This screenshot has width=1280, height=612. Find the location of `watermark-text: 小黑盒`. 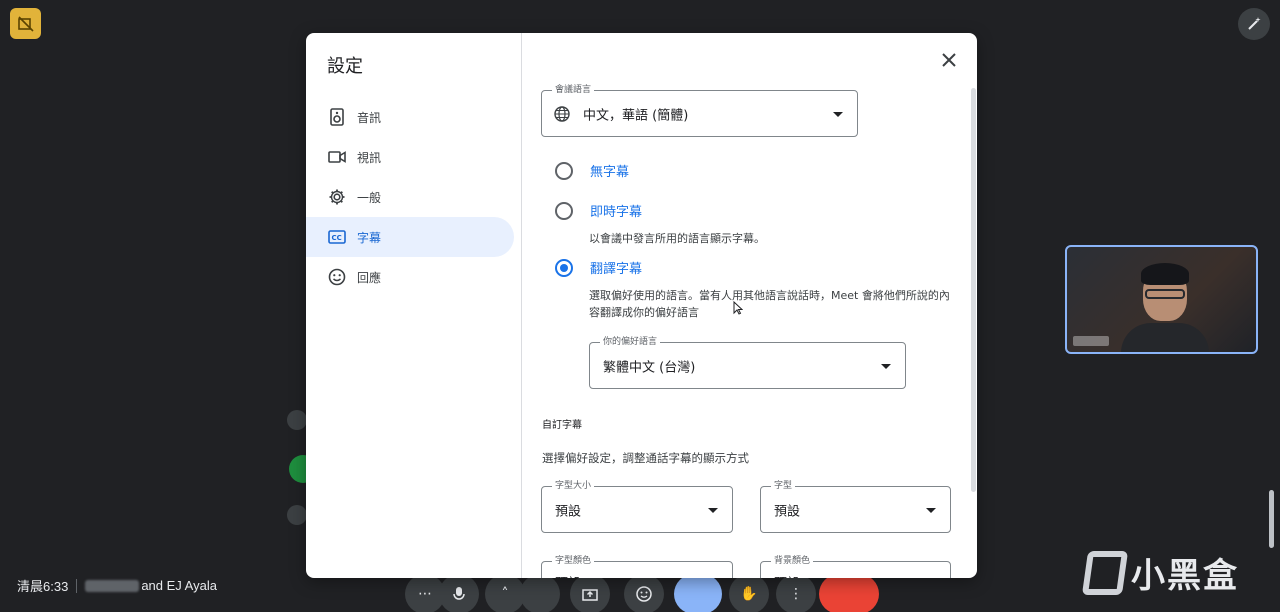

watermark-text: 小黑盒 is located at coordinates (1185, 576).